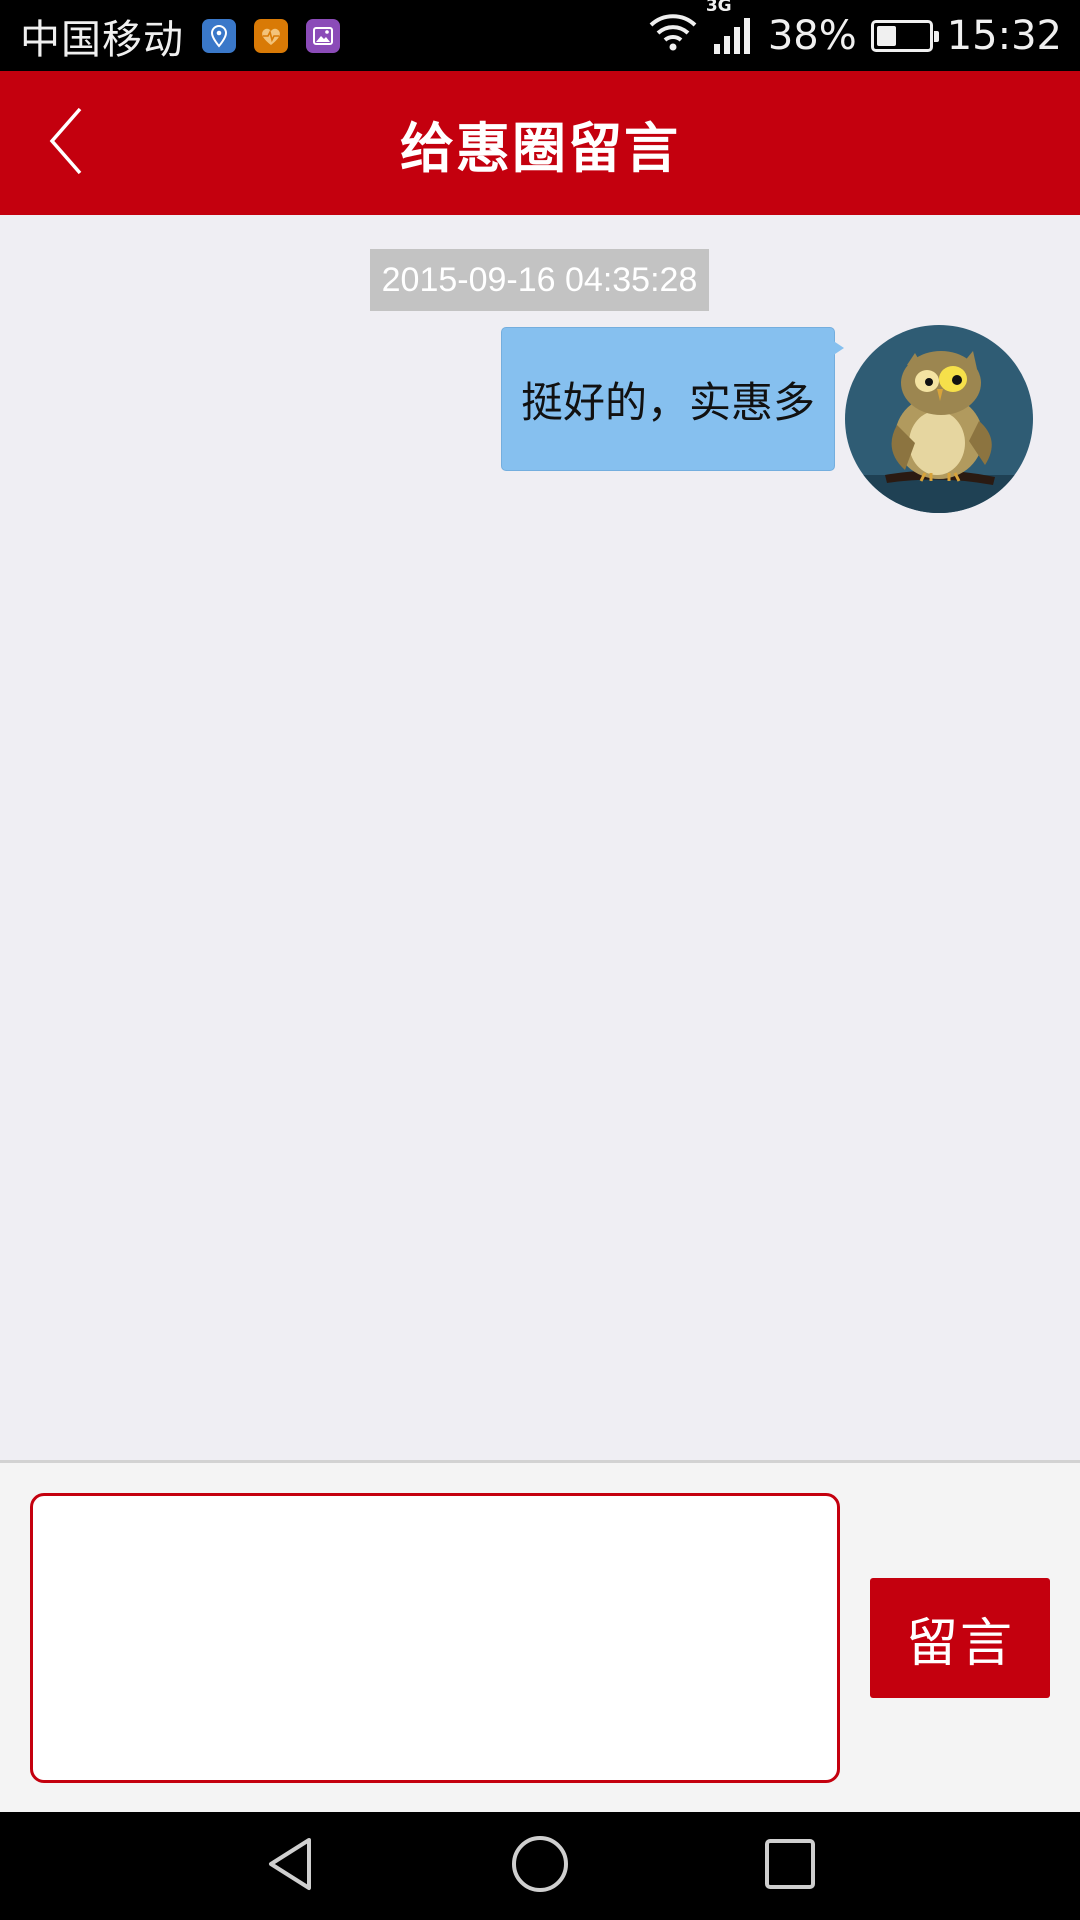 Image resolution: width=1080 pixels, height=1920 pixels. What do you see at coordinates (540, 35) in the screenshot?
I see `status-bar: 中国移动 3G 38% 15:32` at bounding box center [540, 35].